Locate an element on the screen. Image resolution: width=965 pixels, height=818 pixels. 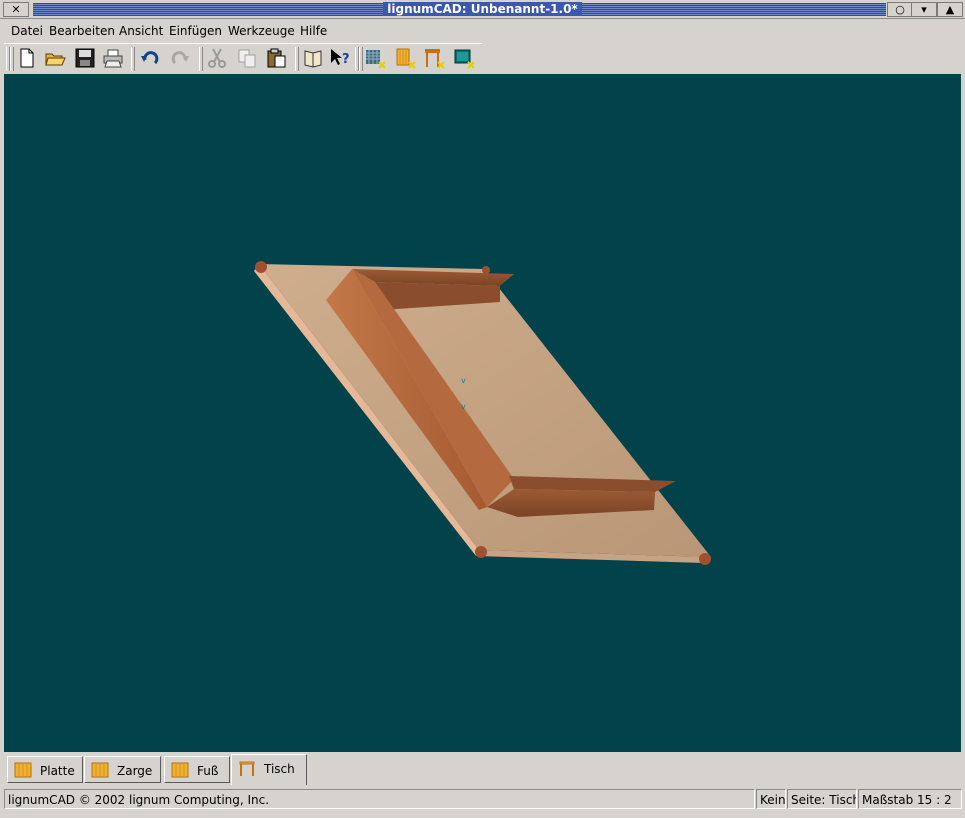
minimize-button: ○ is located at coordinates (900, 9).